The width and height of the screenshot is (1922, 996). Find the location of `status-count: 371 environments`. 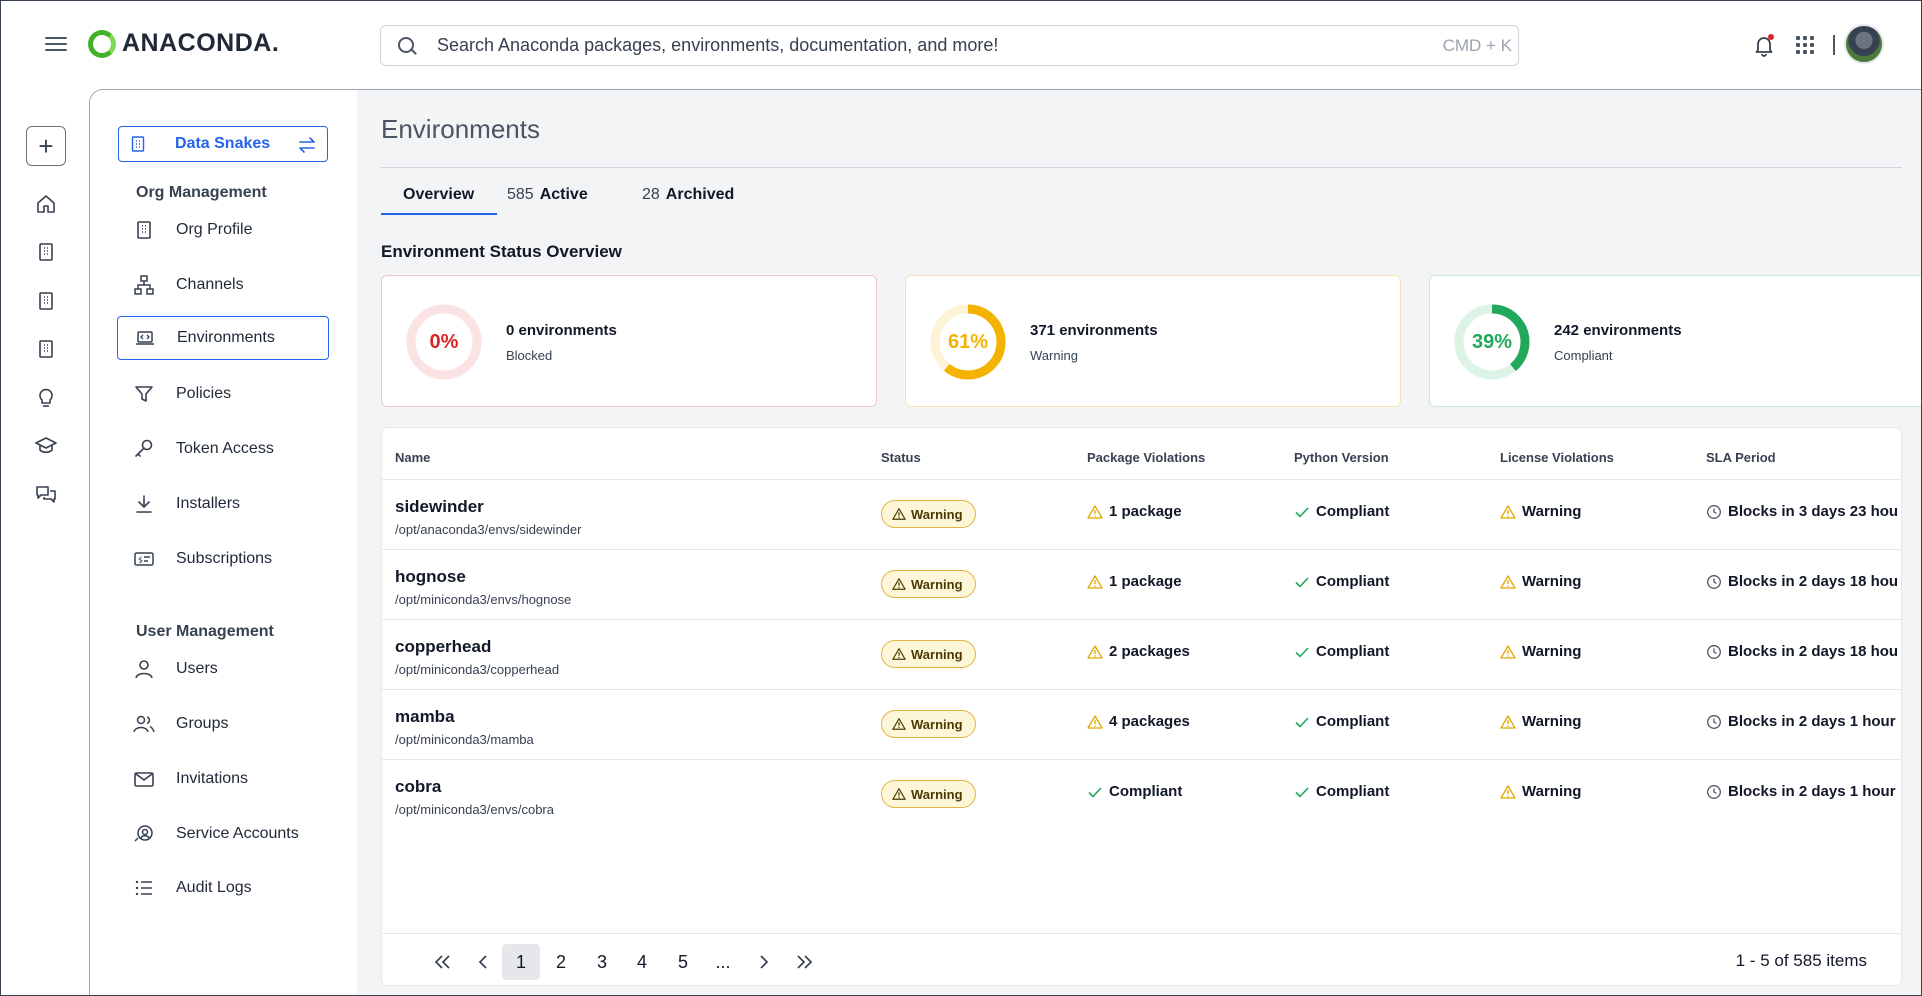

status-count: 371 environments is located at coordinates (1094, 330).